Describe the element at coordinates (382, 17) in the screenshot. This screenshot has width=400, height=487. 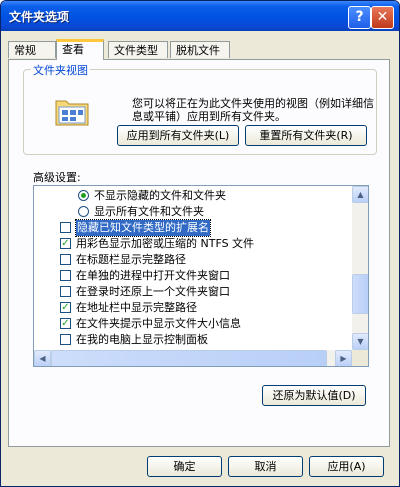
I see `close-button: ✕` at that location.